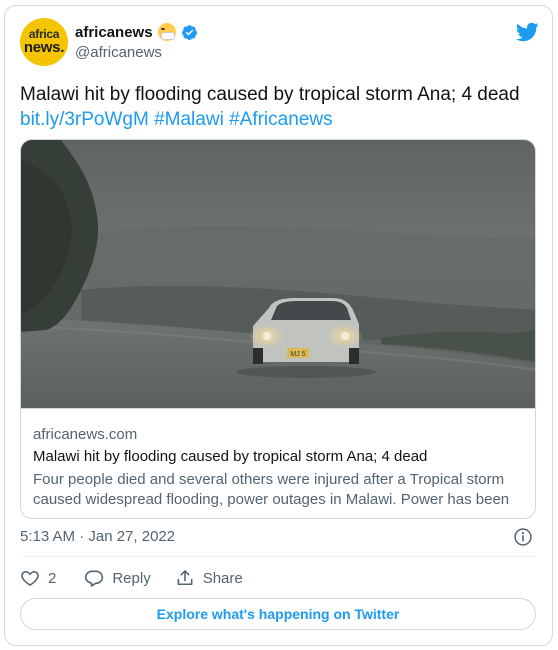 This screenshot has height=650, width=558. I want to click on hashtag-africanews: #Africanews, so click(281, 119).